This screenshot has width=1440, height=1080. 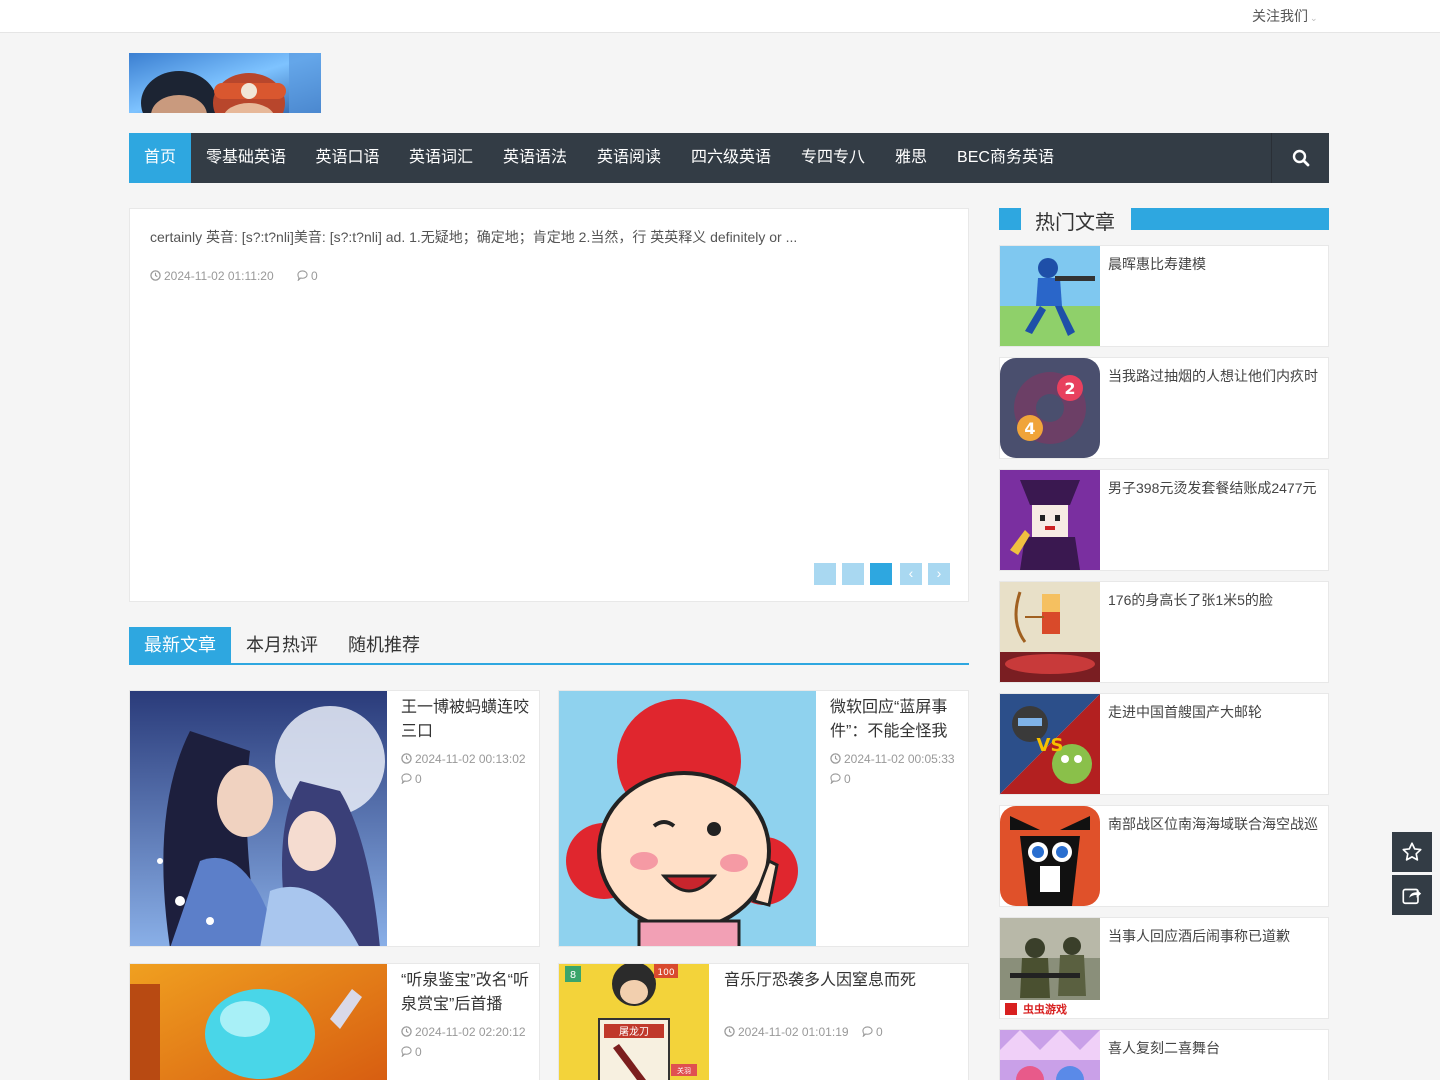 What do you see at coordinates (896, 720) in the screenshot?
I see `article-title: 微软回应“蓝屏事件”：不能全怪我` at bounding box center [896, 720].